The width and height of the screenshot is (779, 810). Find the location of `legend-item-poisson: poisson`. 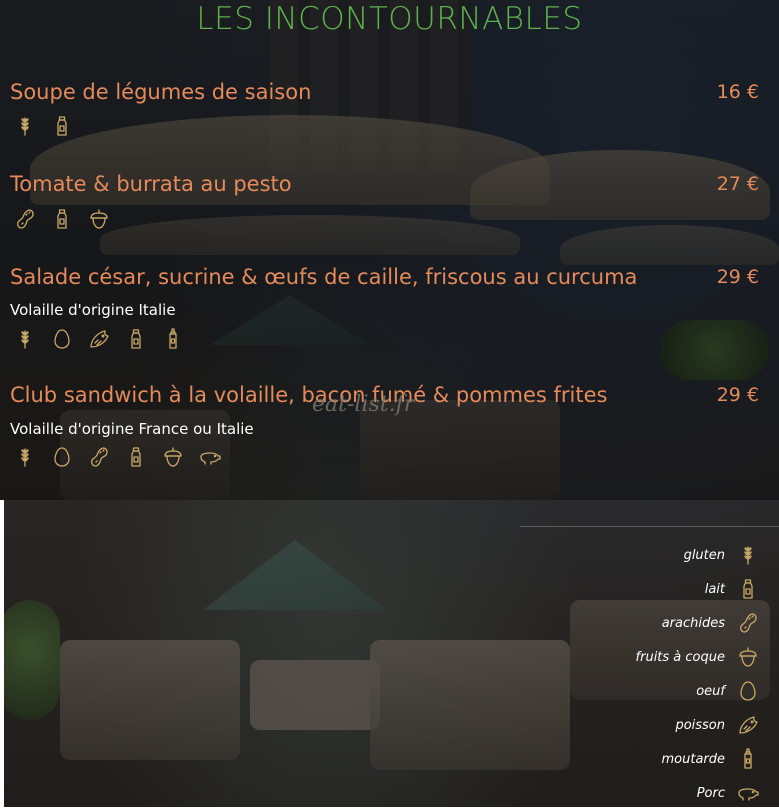

legend-item-poisson: poisson is located at coordinates (717, 725).